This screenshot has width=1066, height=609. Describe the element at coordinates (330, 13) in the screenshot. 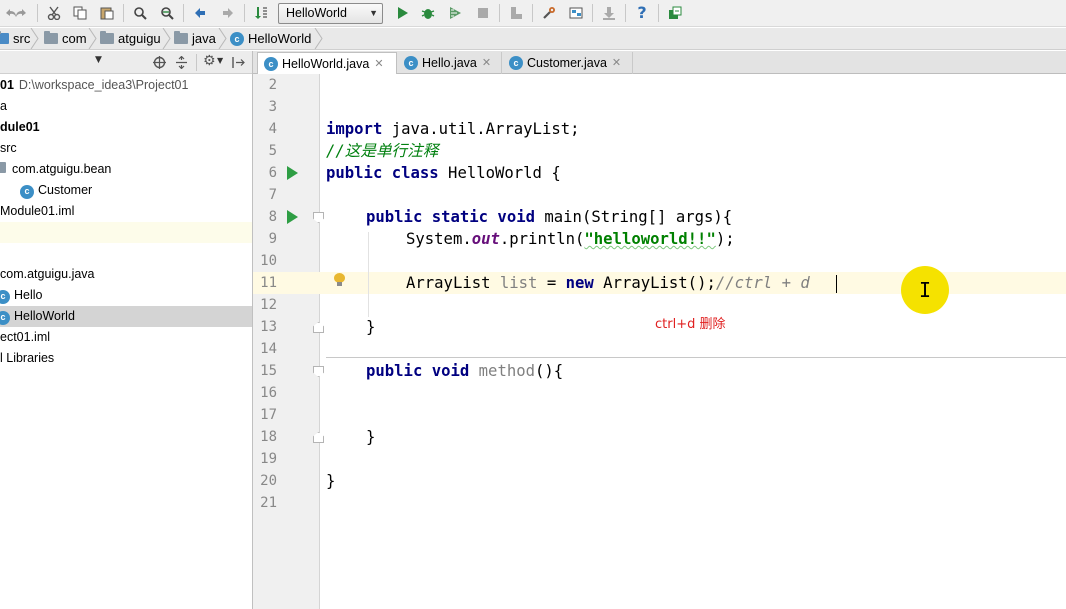

I see `run-config-select: HelloWorld ▼` at that location.